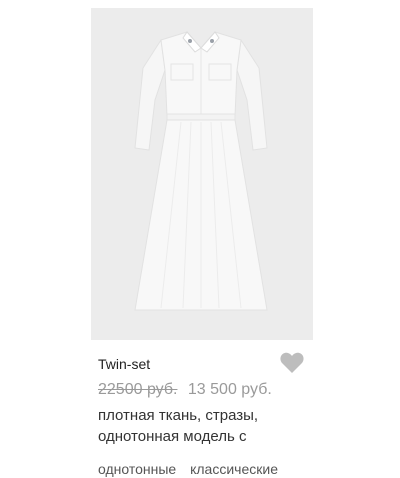  What do you see at coordinates (178, 415) in the screenshot?
I see `description-line: плотная ткань, стразы,` at bounding box center [178, 415].